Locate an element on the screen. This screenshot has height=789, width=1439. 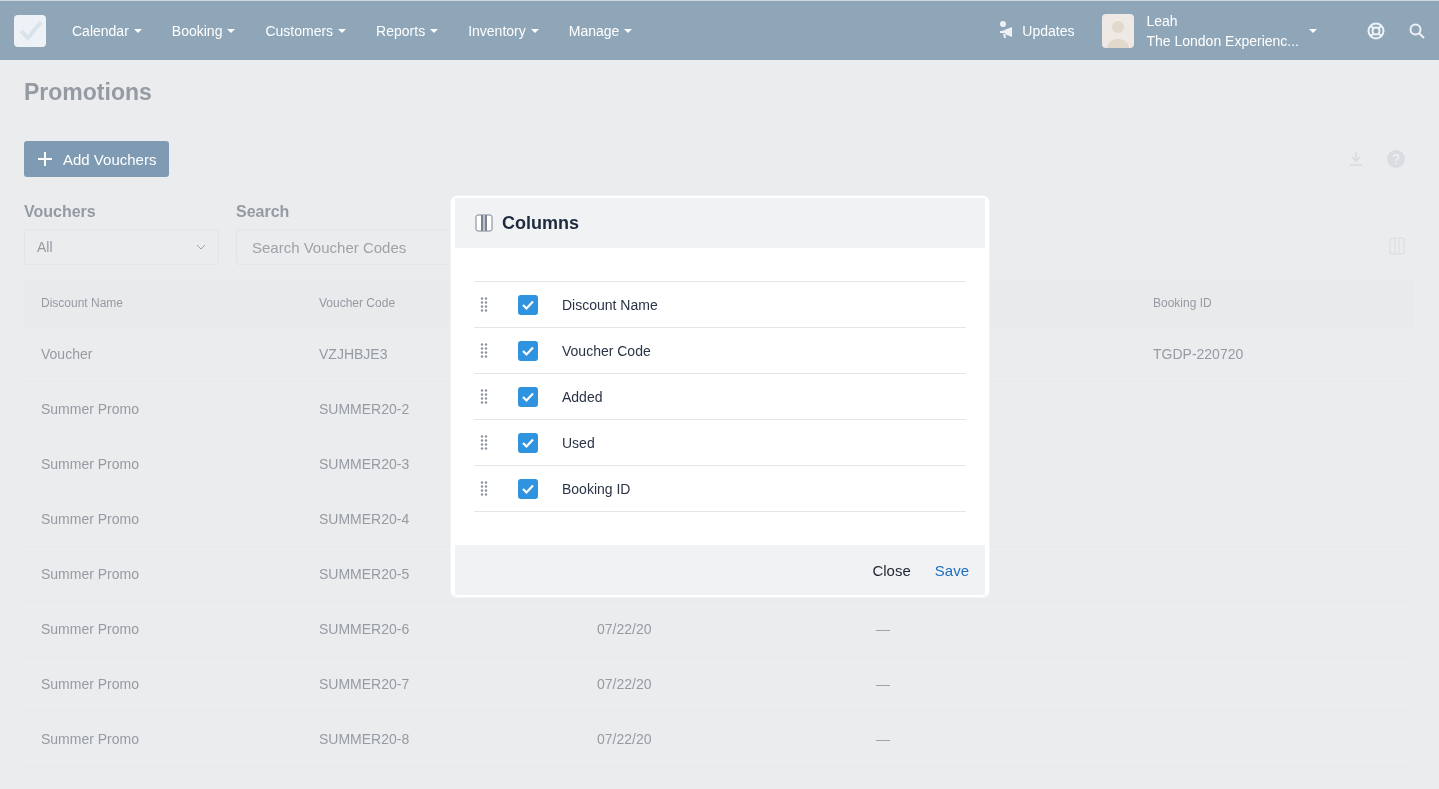
nav-menu-item: Inventory is located at coordinates (503, 30).